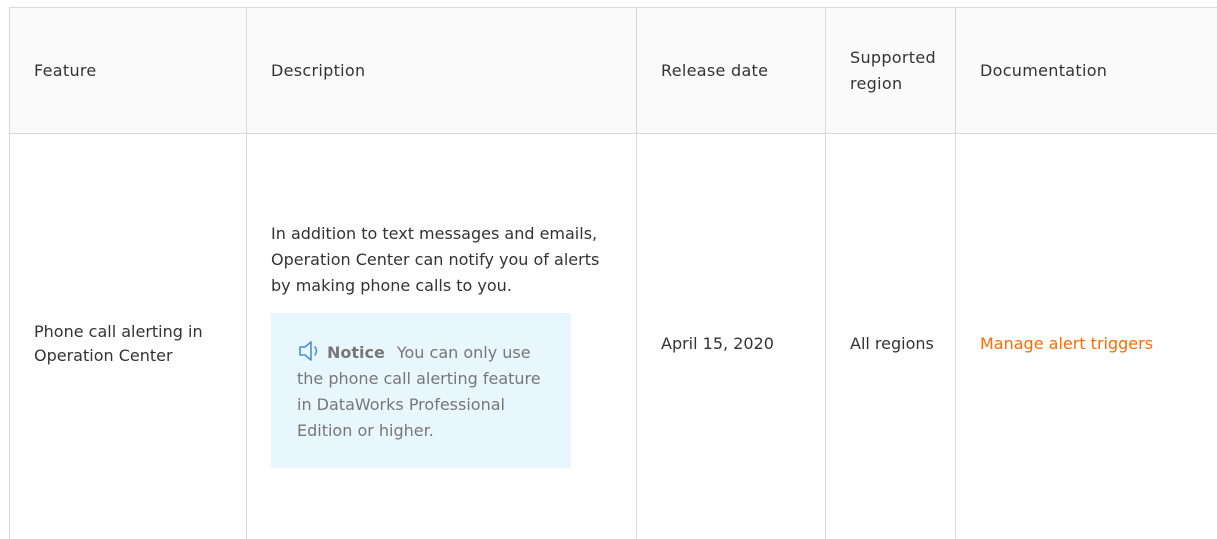  Describe the element at coordinates (128, 336) in the screenshot. I see `feature-cell: Phone call alerting in Operation Center` at that location.